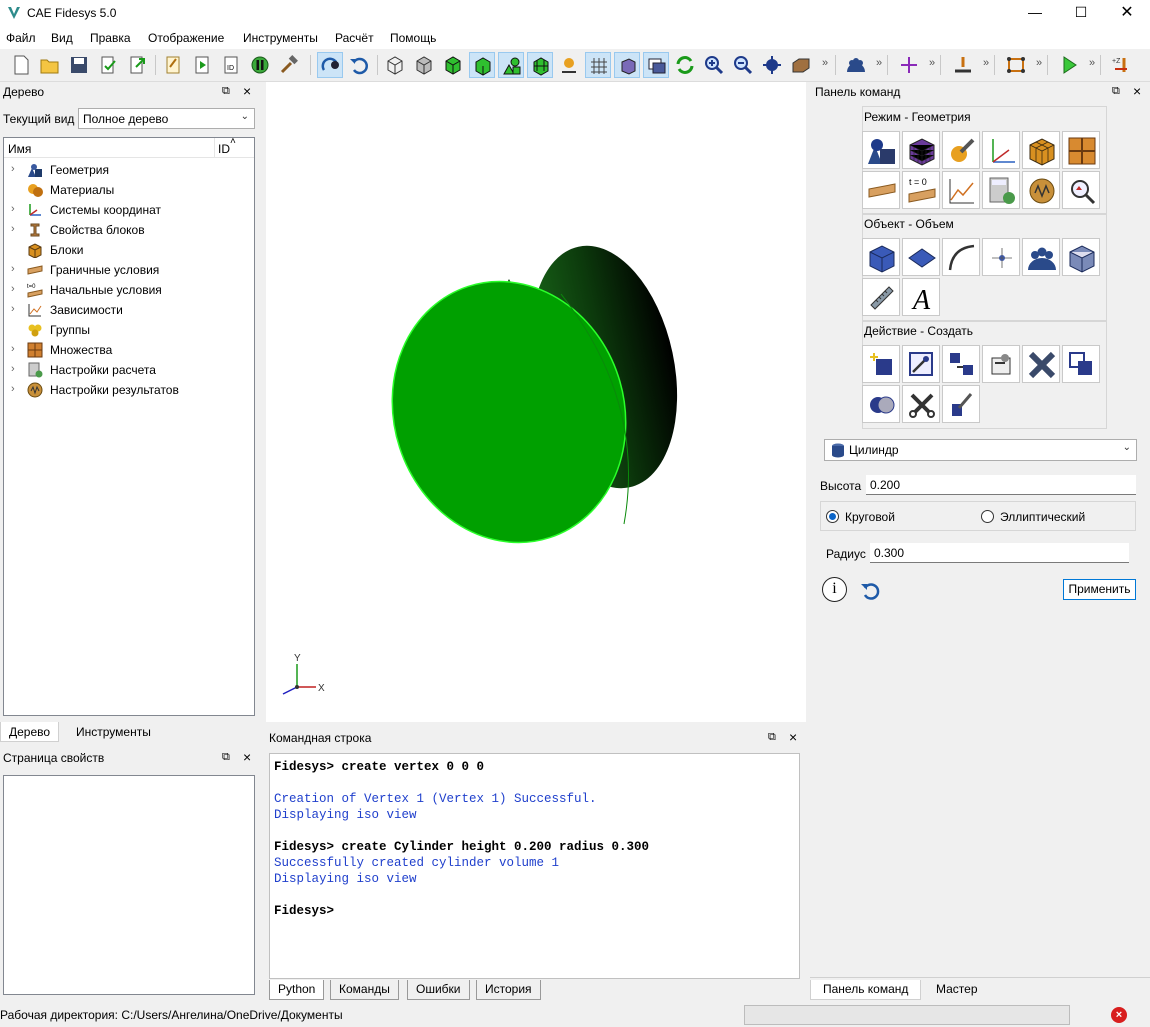 This screenshot has width=1150, height=1027. What do you see at coordinates (921, 257) in the screenshot?
I see `object-surface-button` at bounding box center [921, 257].